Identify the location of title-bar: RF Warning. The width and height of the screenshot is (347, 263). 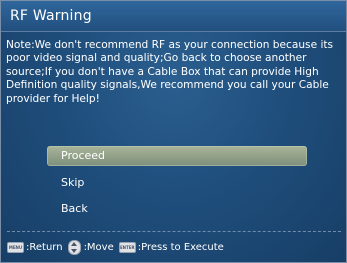
(173, 16).